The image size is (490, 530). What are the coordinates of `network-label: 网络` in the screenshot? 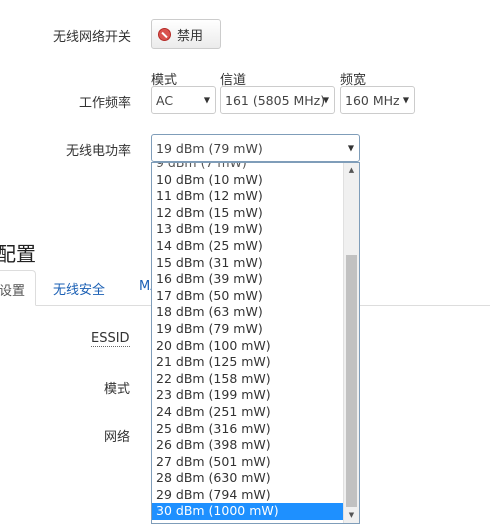 It's located at (117, 437).